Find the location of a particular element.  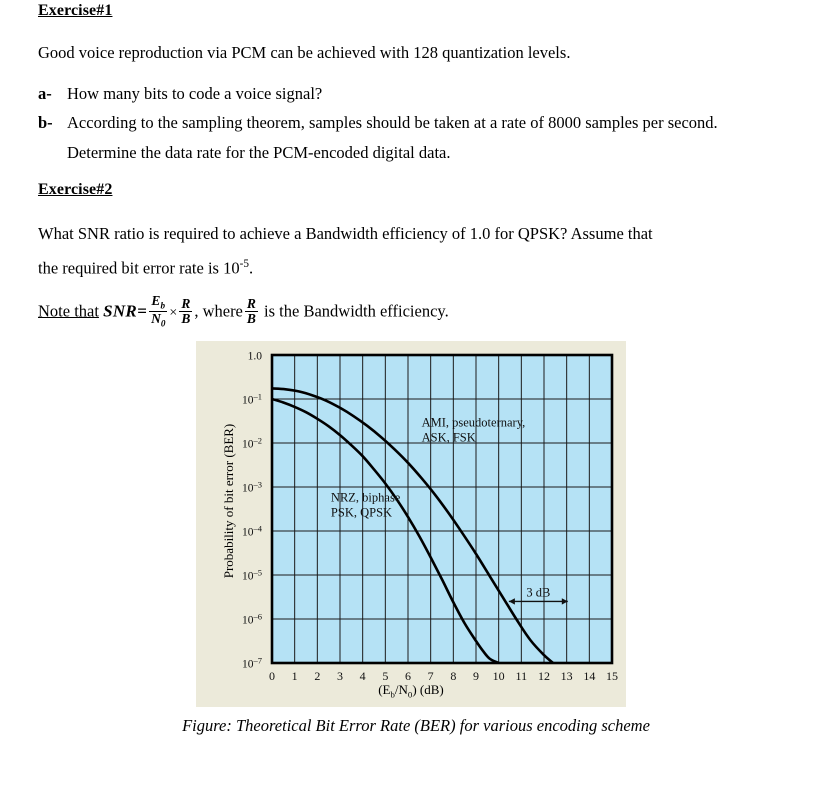

annotation-ami-line: AMI, pseudoternary, is located at coordinates (474, 422).